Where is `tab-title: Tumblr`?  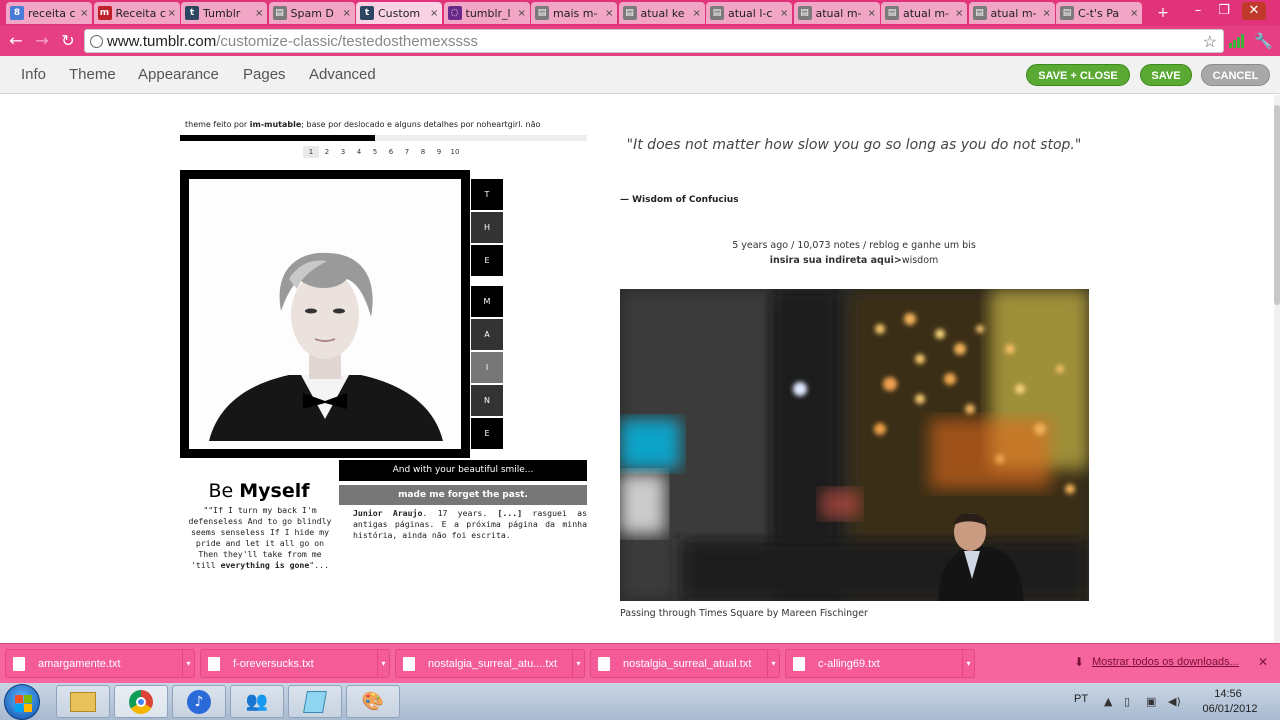
tab-title: Tumblr is located at coordinates (222, 13).